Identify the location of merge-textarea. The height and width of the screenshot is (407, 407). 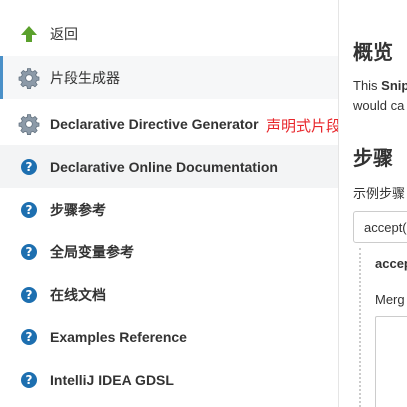
(391, 361).